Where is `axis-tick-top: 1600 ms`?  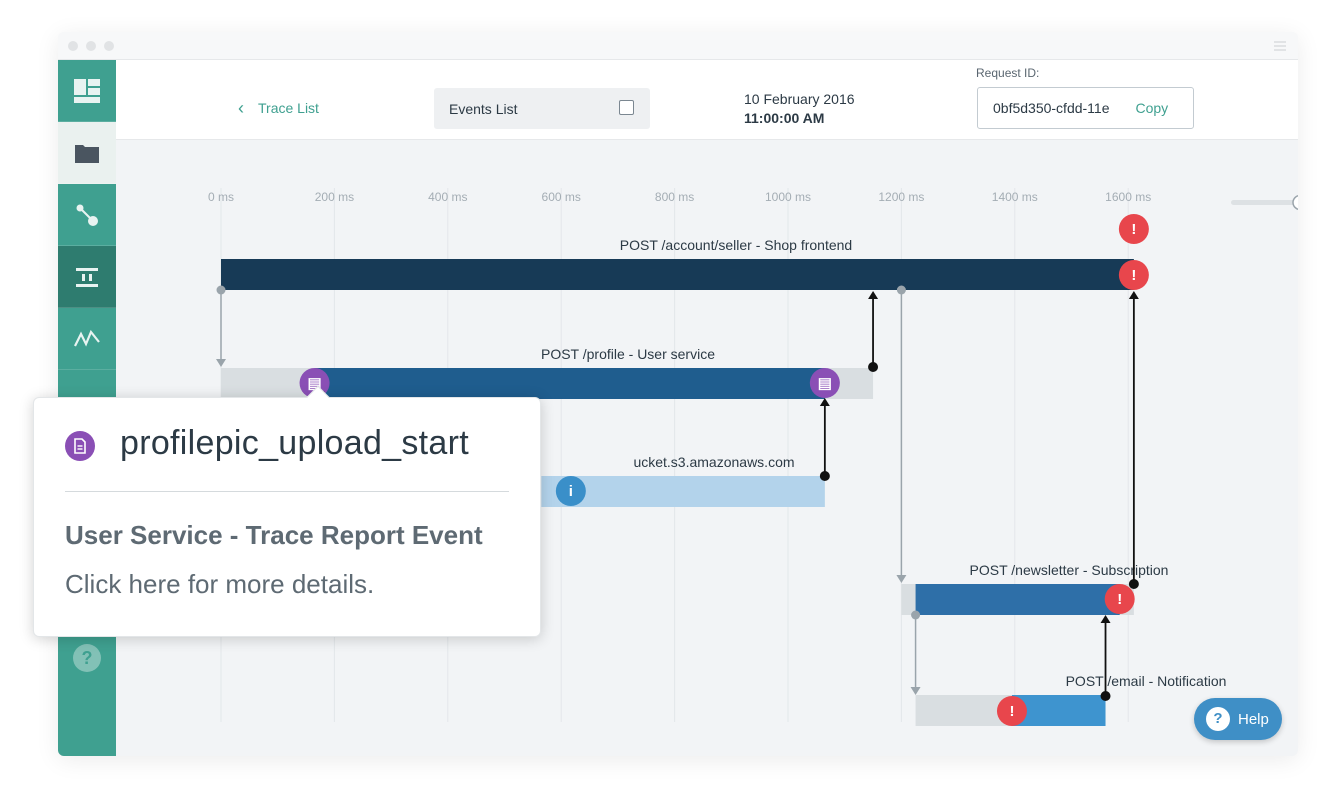 axis-tick-top: 1600 ms is located at coordinates (1128, 197).